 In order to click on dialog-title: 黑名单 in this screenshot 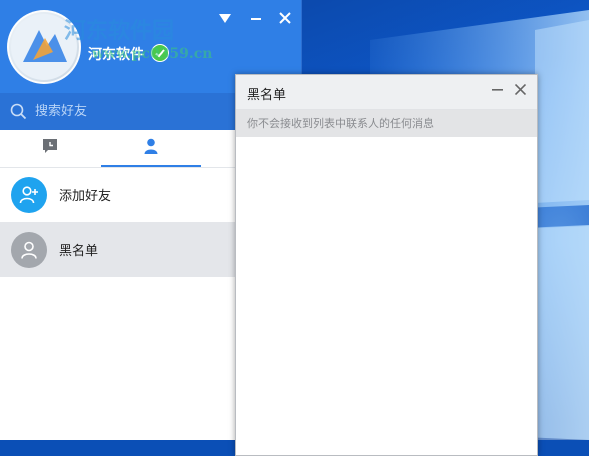, I will do `click(267, 95)`.